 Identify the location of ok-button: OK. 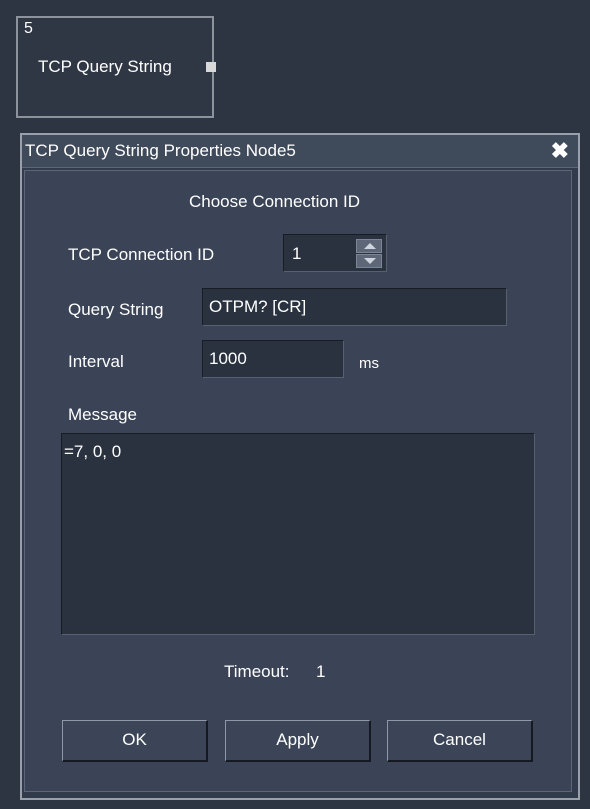
(135, 741).